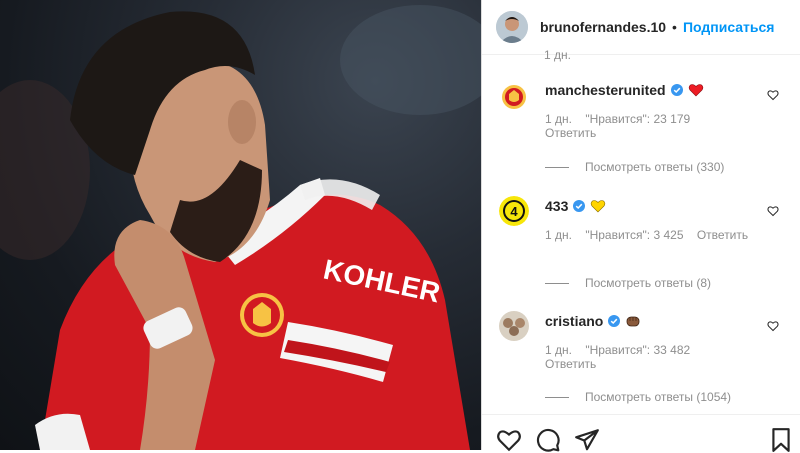  Describe the element at coordinates (633, 321) in the screenshot. I see `fist-bump-icon` at that location.